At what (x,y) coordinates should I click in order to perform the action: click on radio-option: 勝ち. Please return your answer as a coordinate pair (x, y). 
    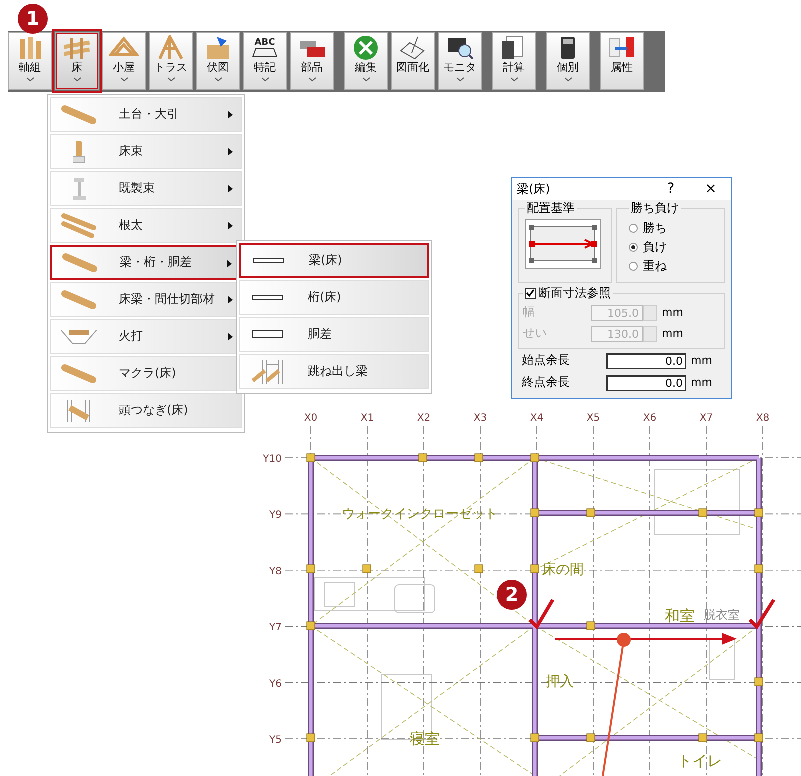
    Looking at the image, I should click on (673, 228).